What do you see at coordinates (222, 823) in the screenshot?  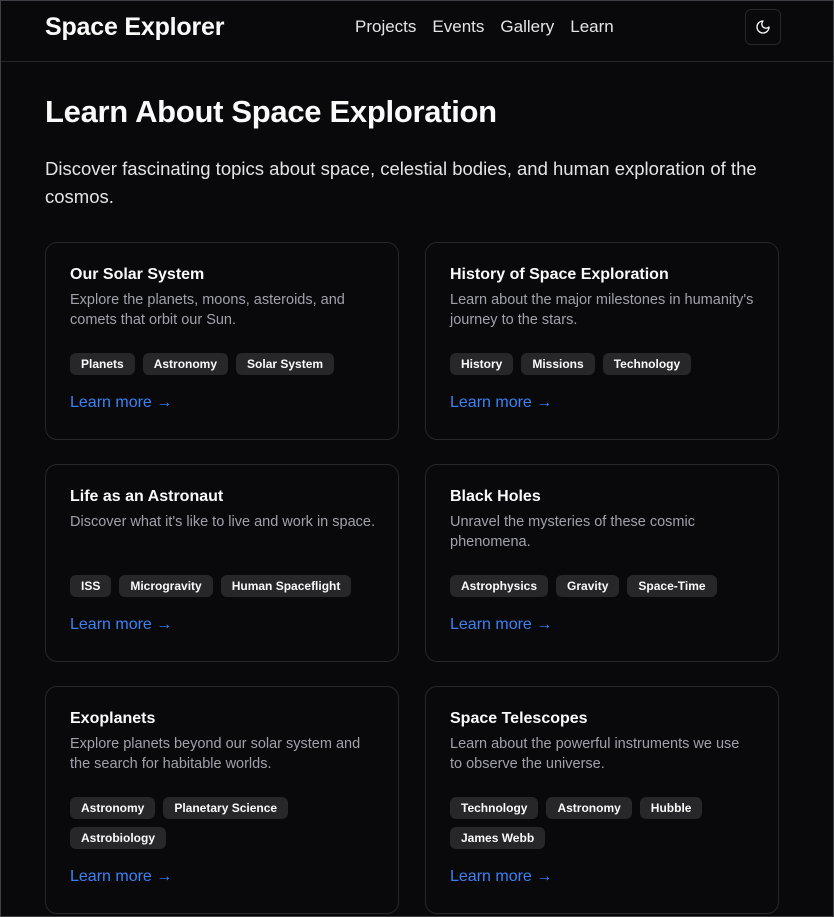 I see `tag-list: Astronomy Planetary Science Astrobiology` at bounding box center [222, 823].